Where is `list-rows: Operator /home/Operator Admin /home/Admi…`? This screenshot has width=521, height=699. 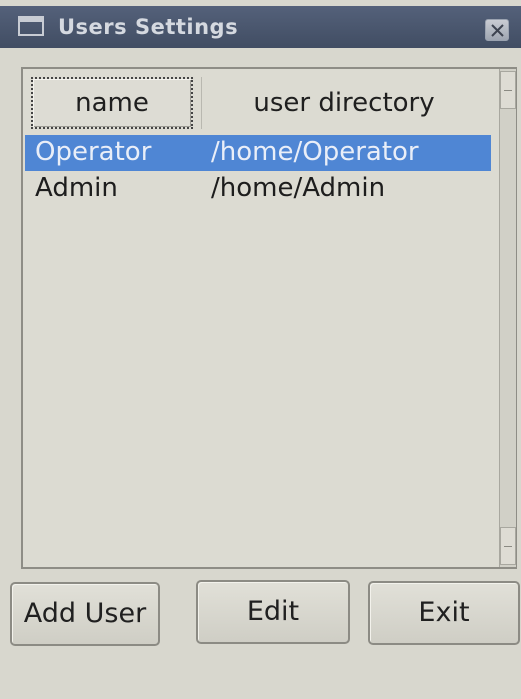 list-rows: Operator /home/Operator Admin /home/Admi… is located at coordinates (258, 171).